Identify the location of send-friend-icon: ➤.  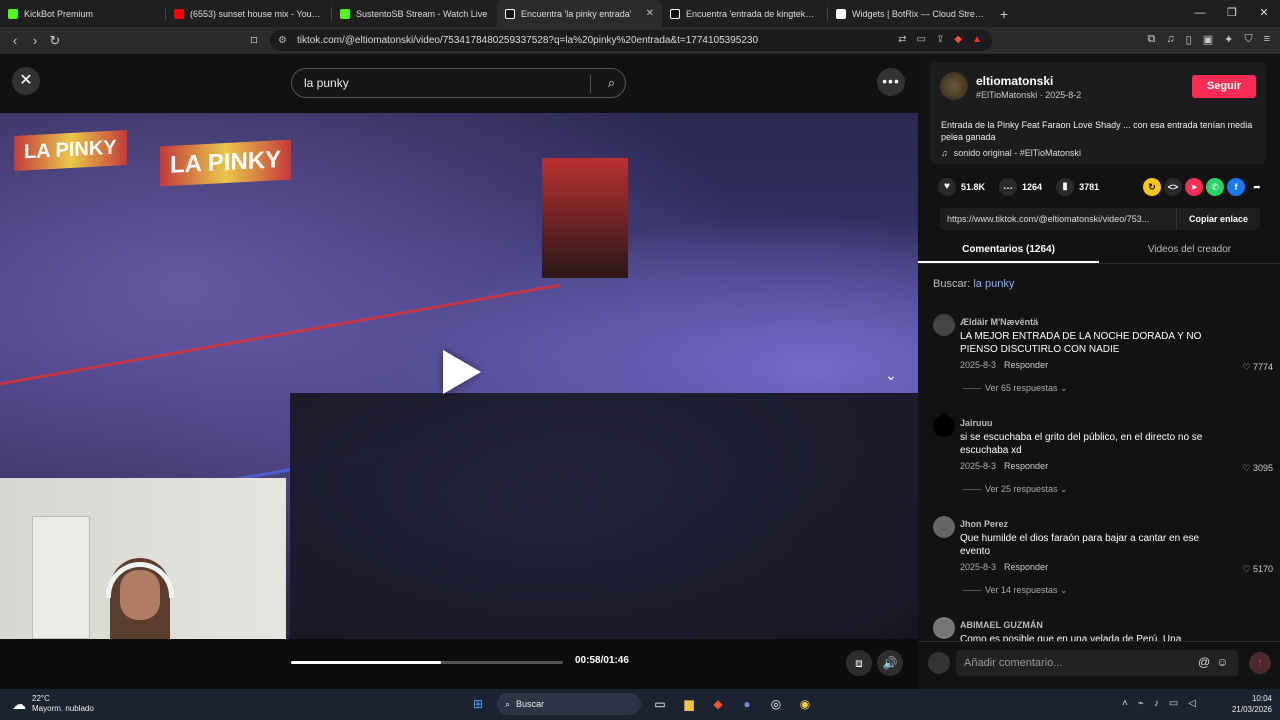
(1194, 187).